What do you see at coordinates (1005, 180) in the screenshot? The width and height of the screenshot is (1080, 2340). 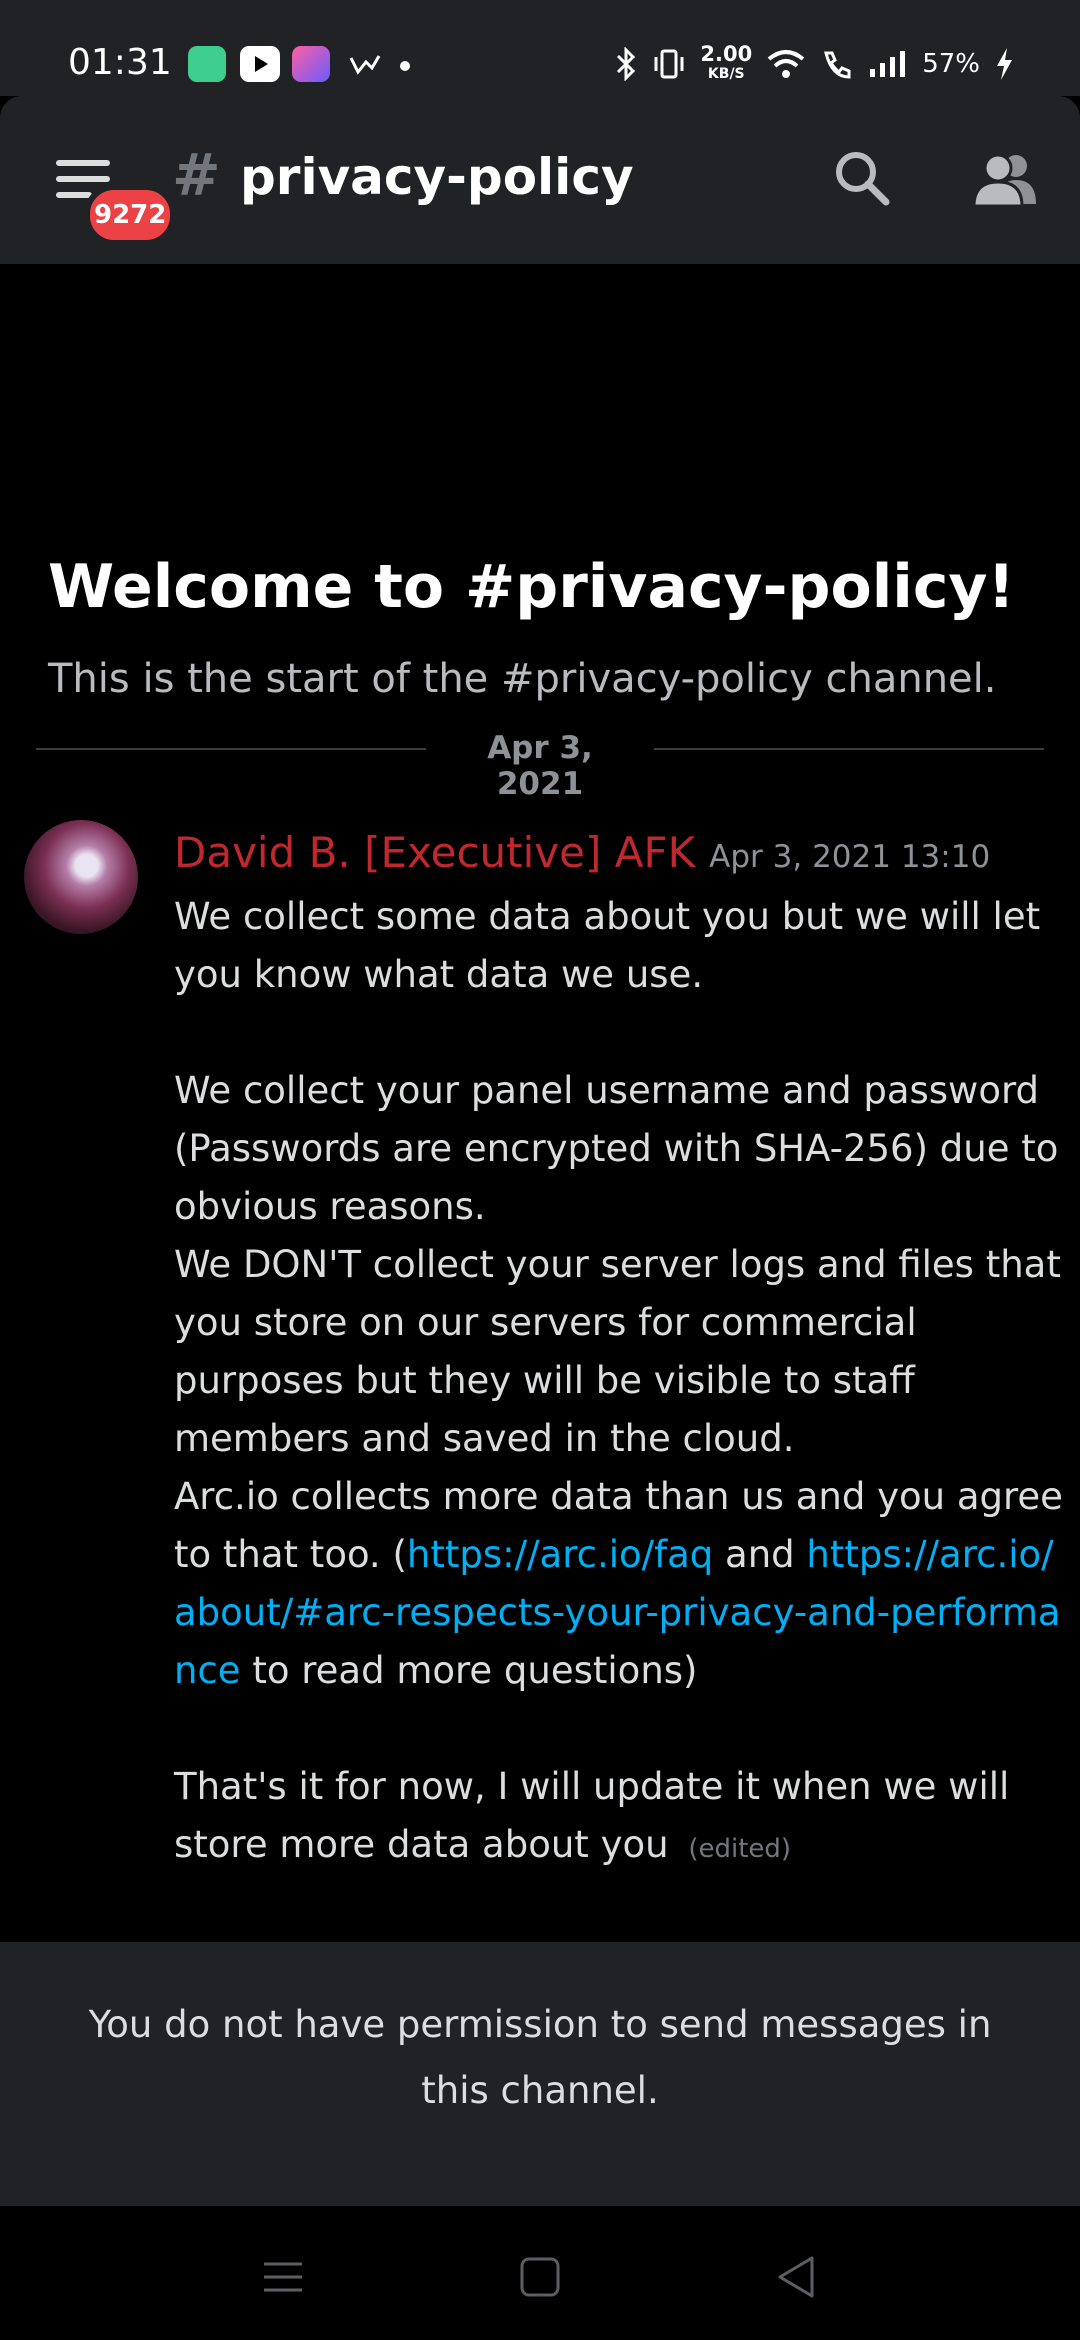 I see `members-icon` at bounding box center [1005, 180].